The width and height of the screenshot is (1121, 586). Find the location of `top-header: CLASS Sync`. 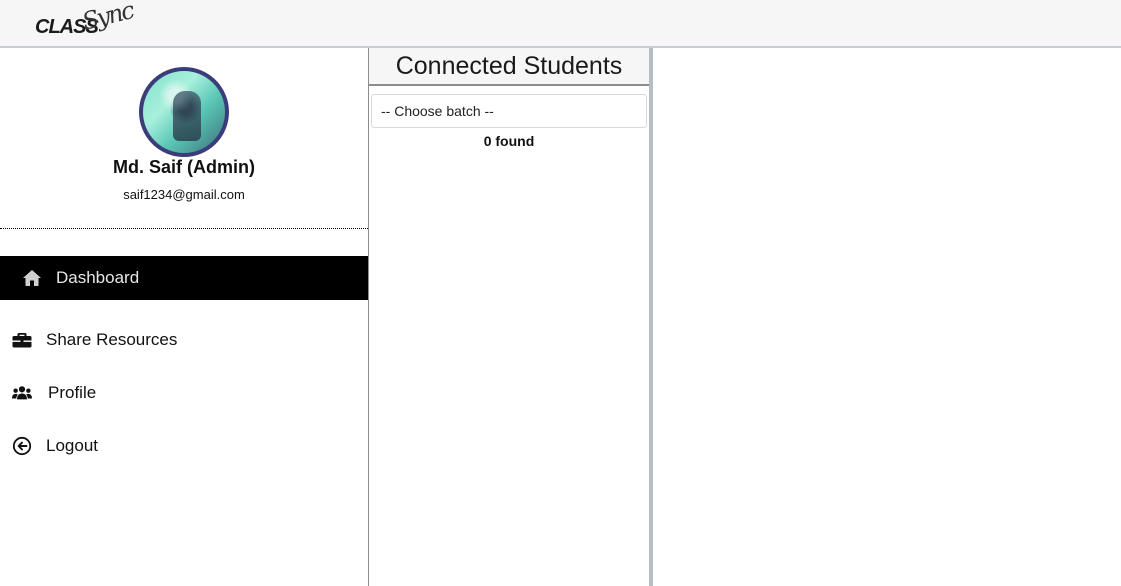

top-header: CLASS Sync is located at coordinates (560, 24).